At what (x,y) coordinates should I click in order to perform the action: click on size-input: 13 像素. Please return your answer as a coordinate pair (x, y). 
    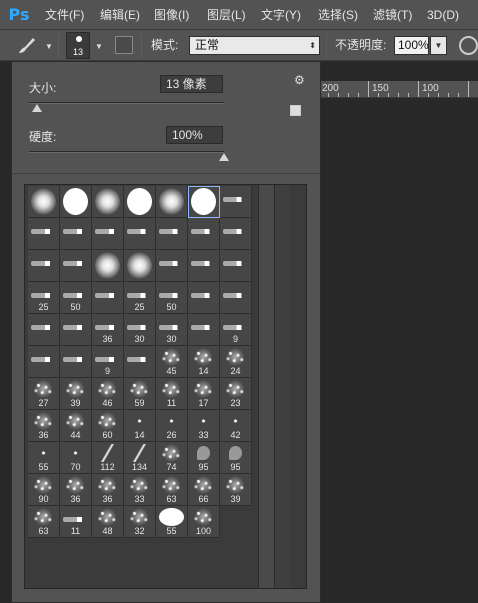
    Looking at the image, I should click on (191, 84).